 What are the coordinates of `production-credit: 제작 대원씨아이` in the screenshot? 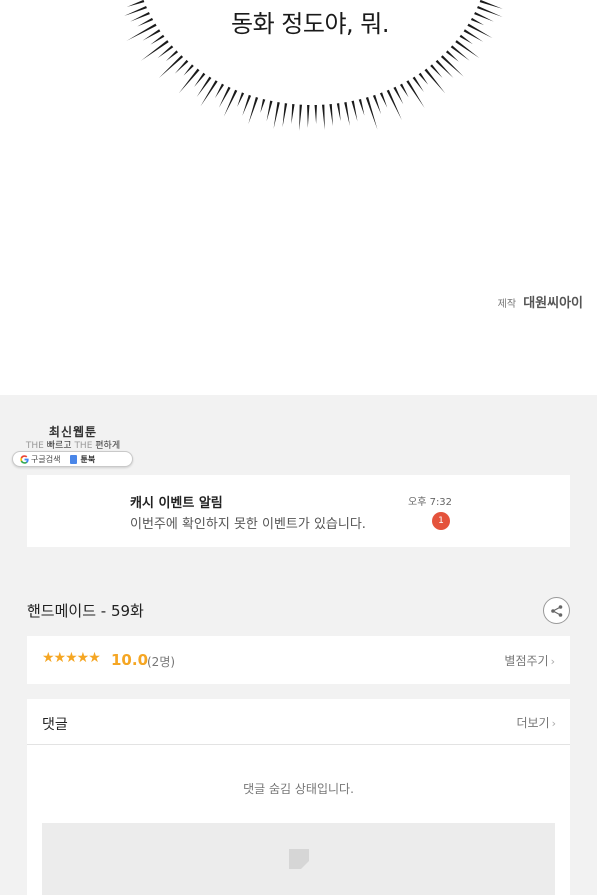 It's located at (540, 301).